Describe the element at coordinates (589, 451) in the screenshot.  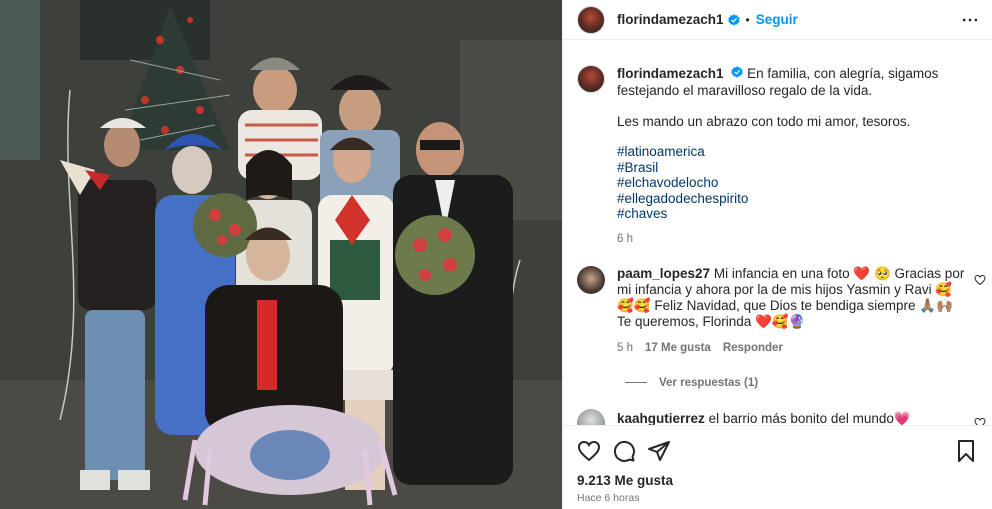
I see `like-heart-icon` at that location.